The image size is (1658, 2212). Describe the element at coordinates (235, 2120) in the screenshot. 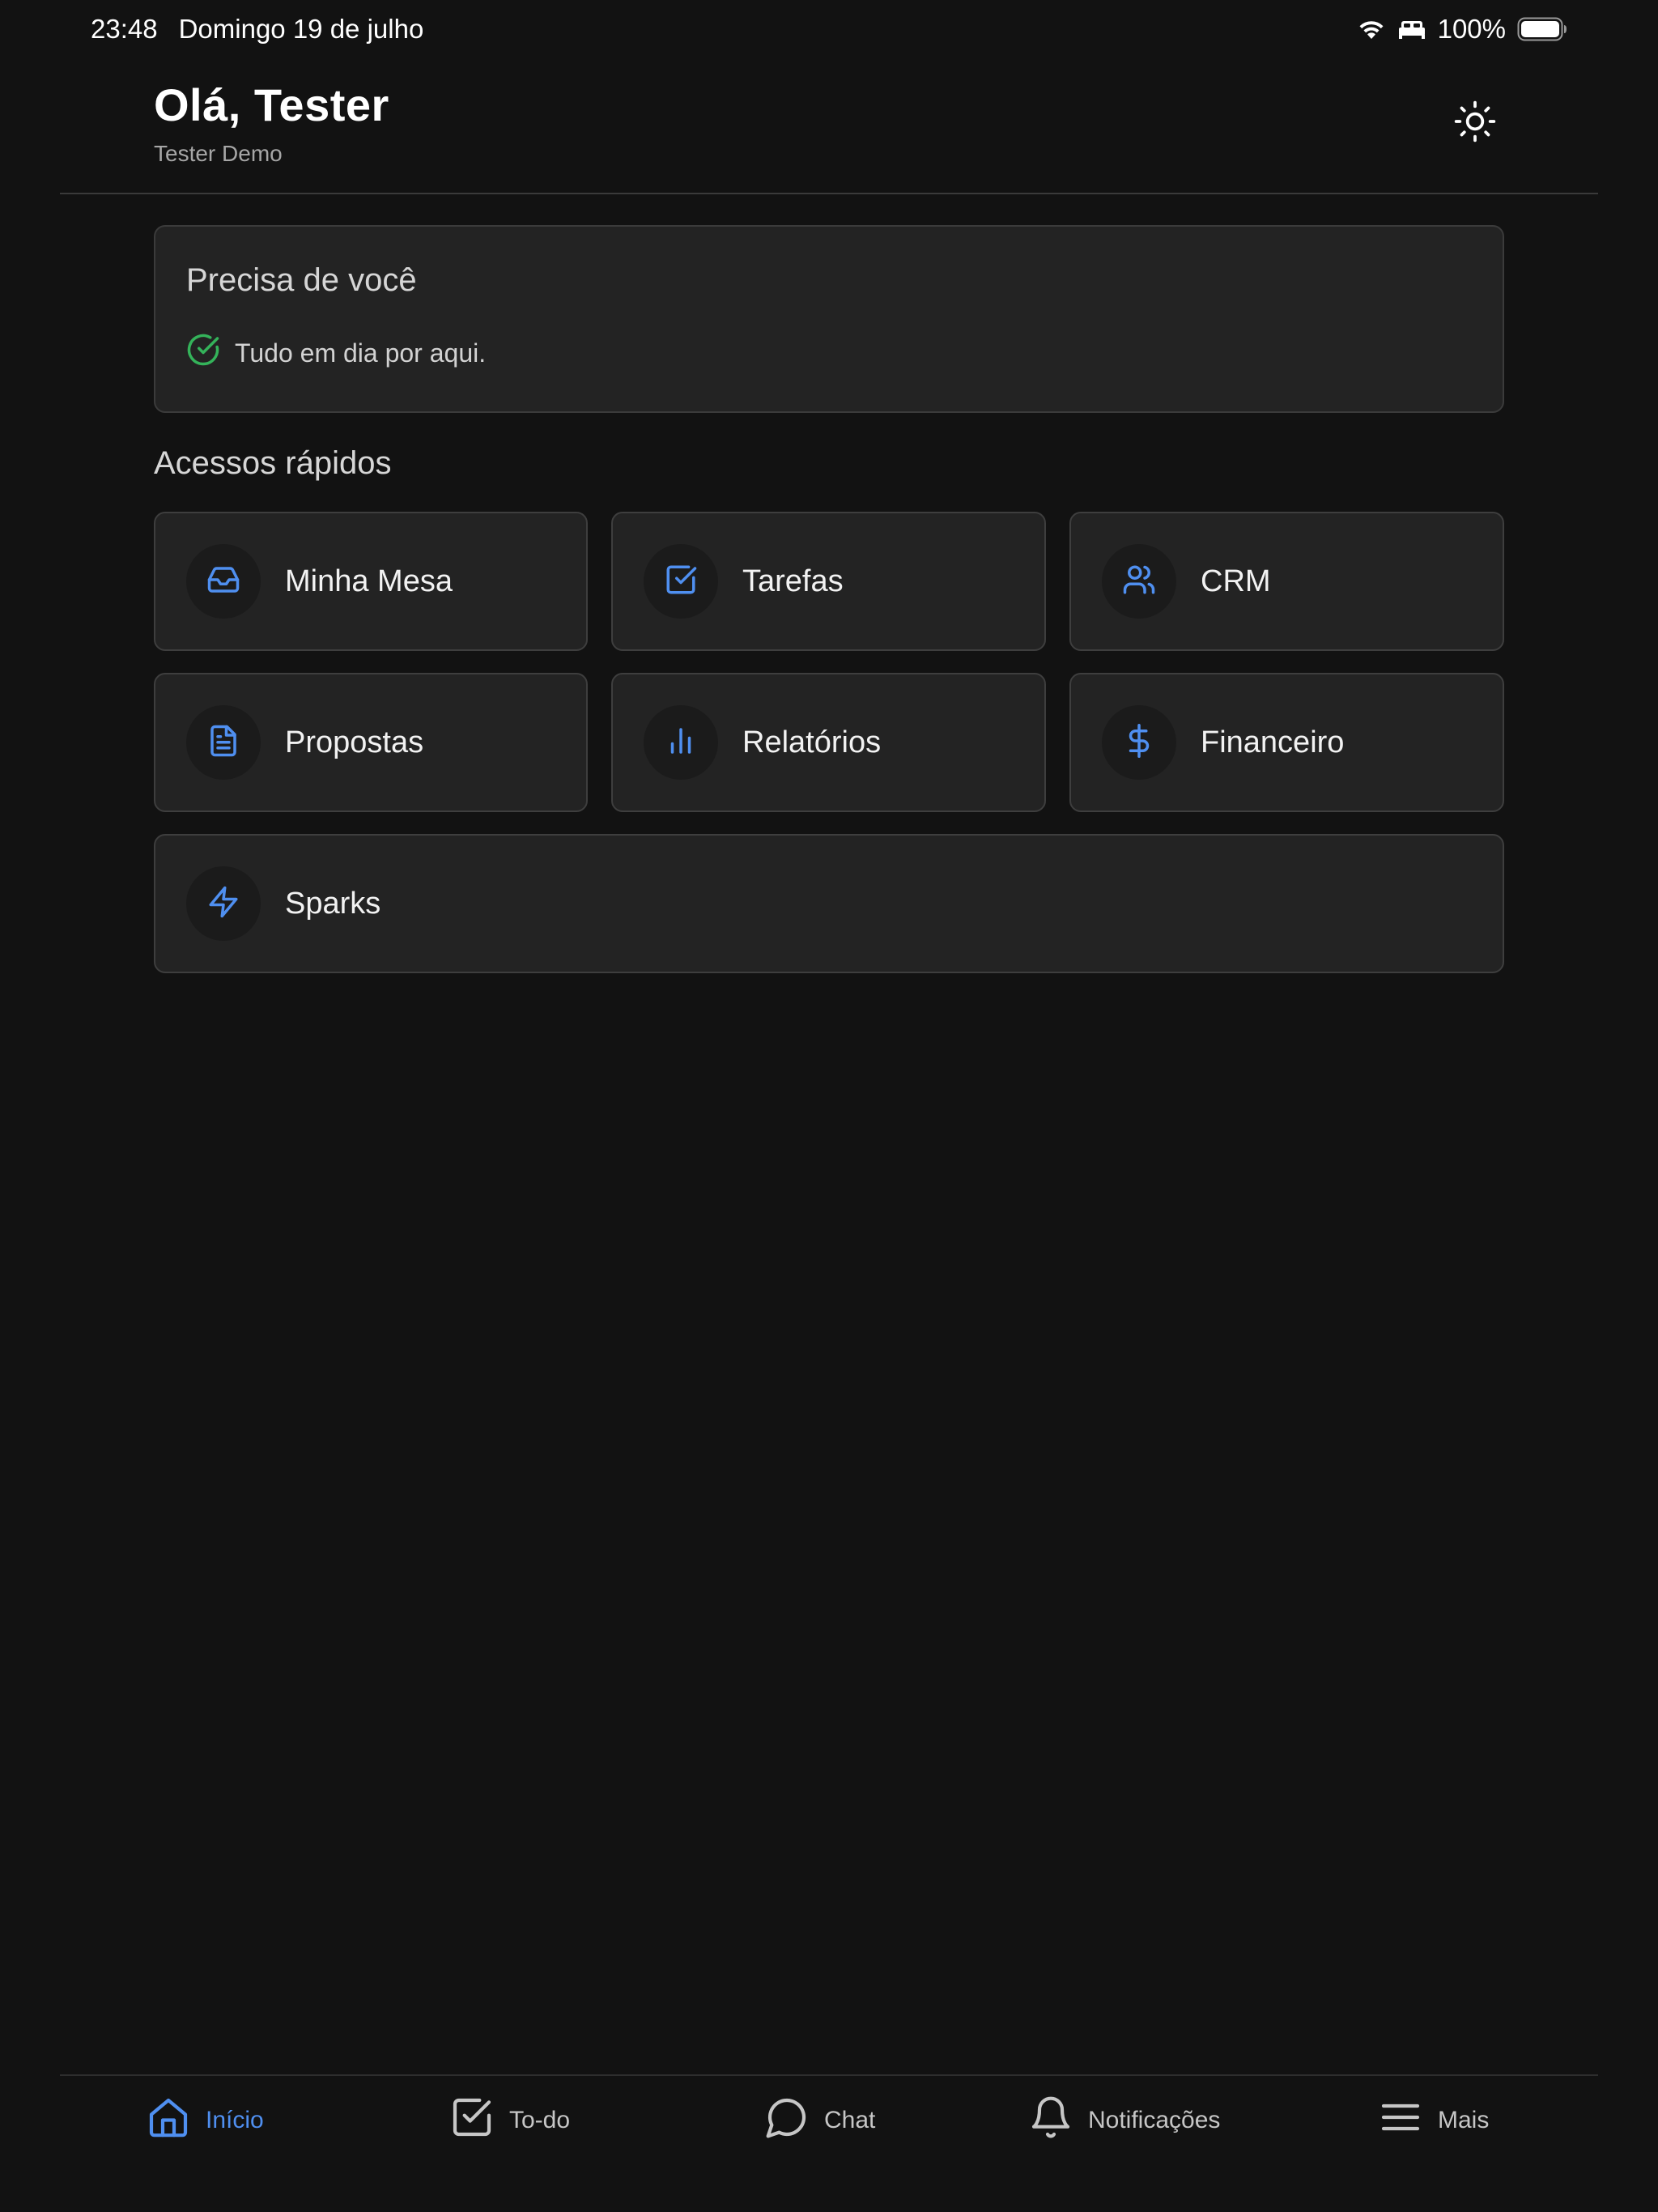

I see `nav-label: Início` at that location.